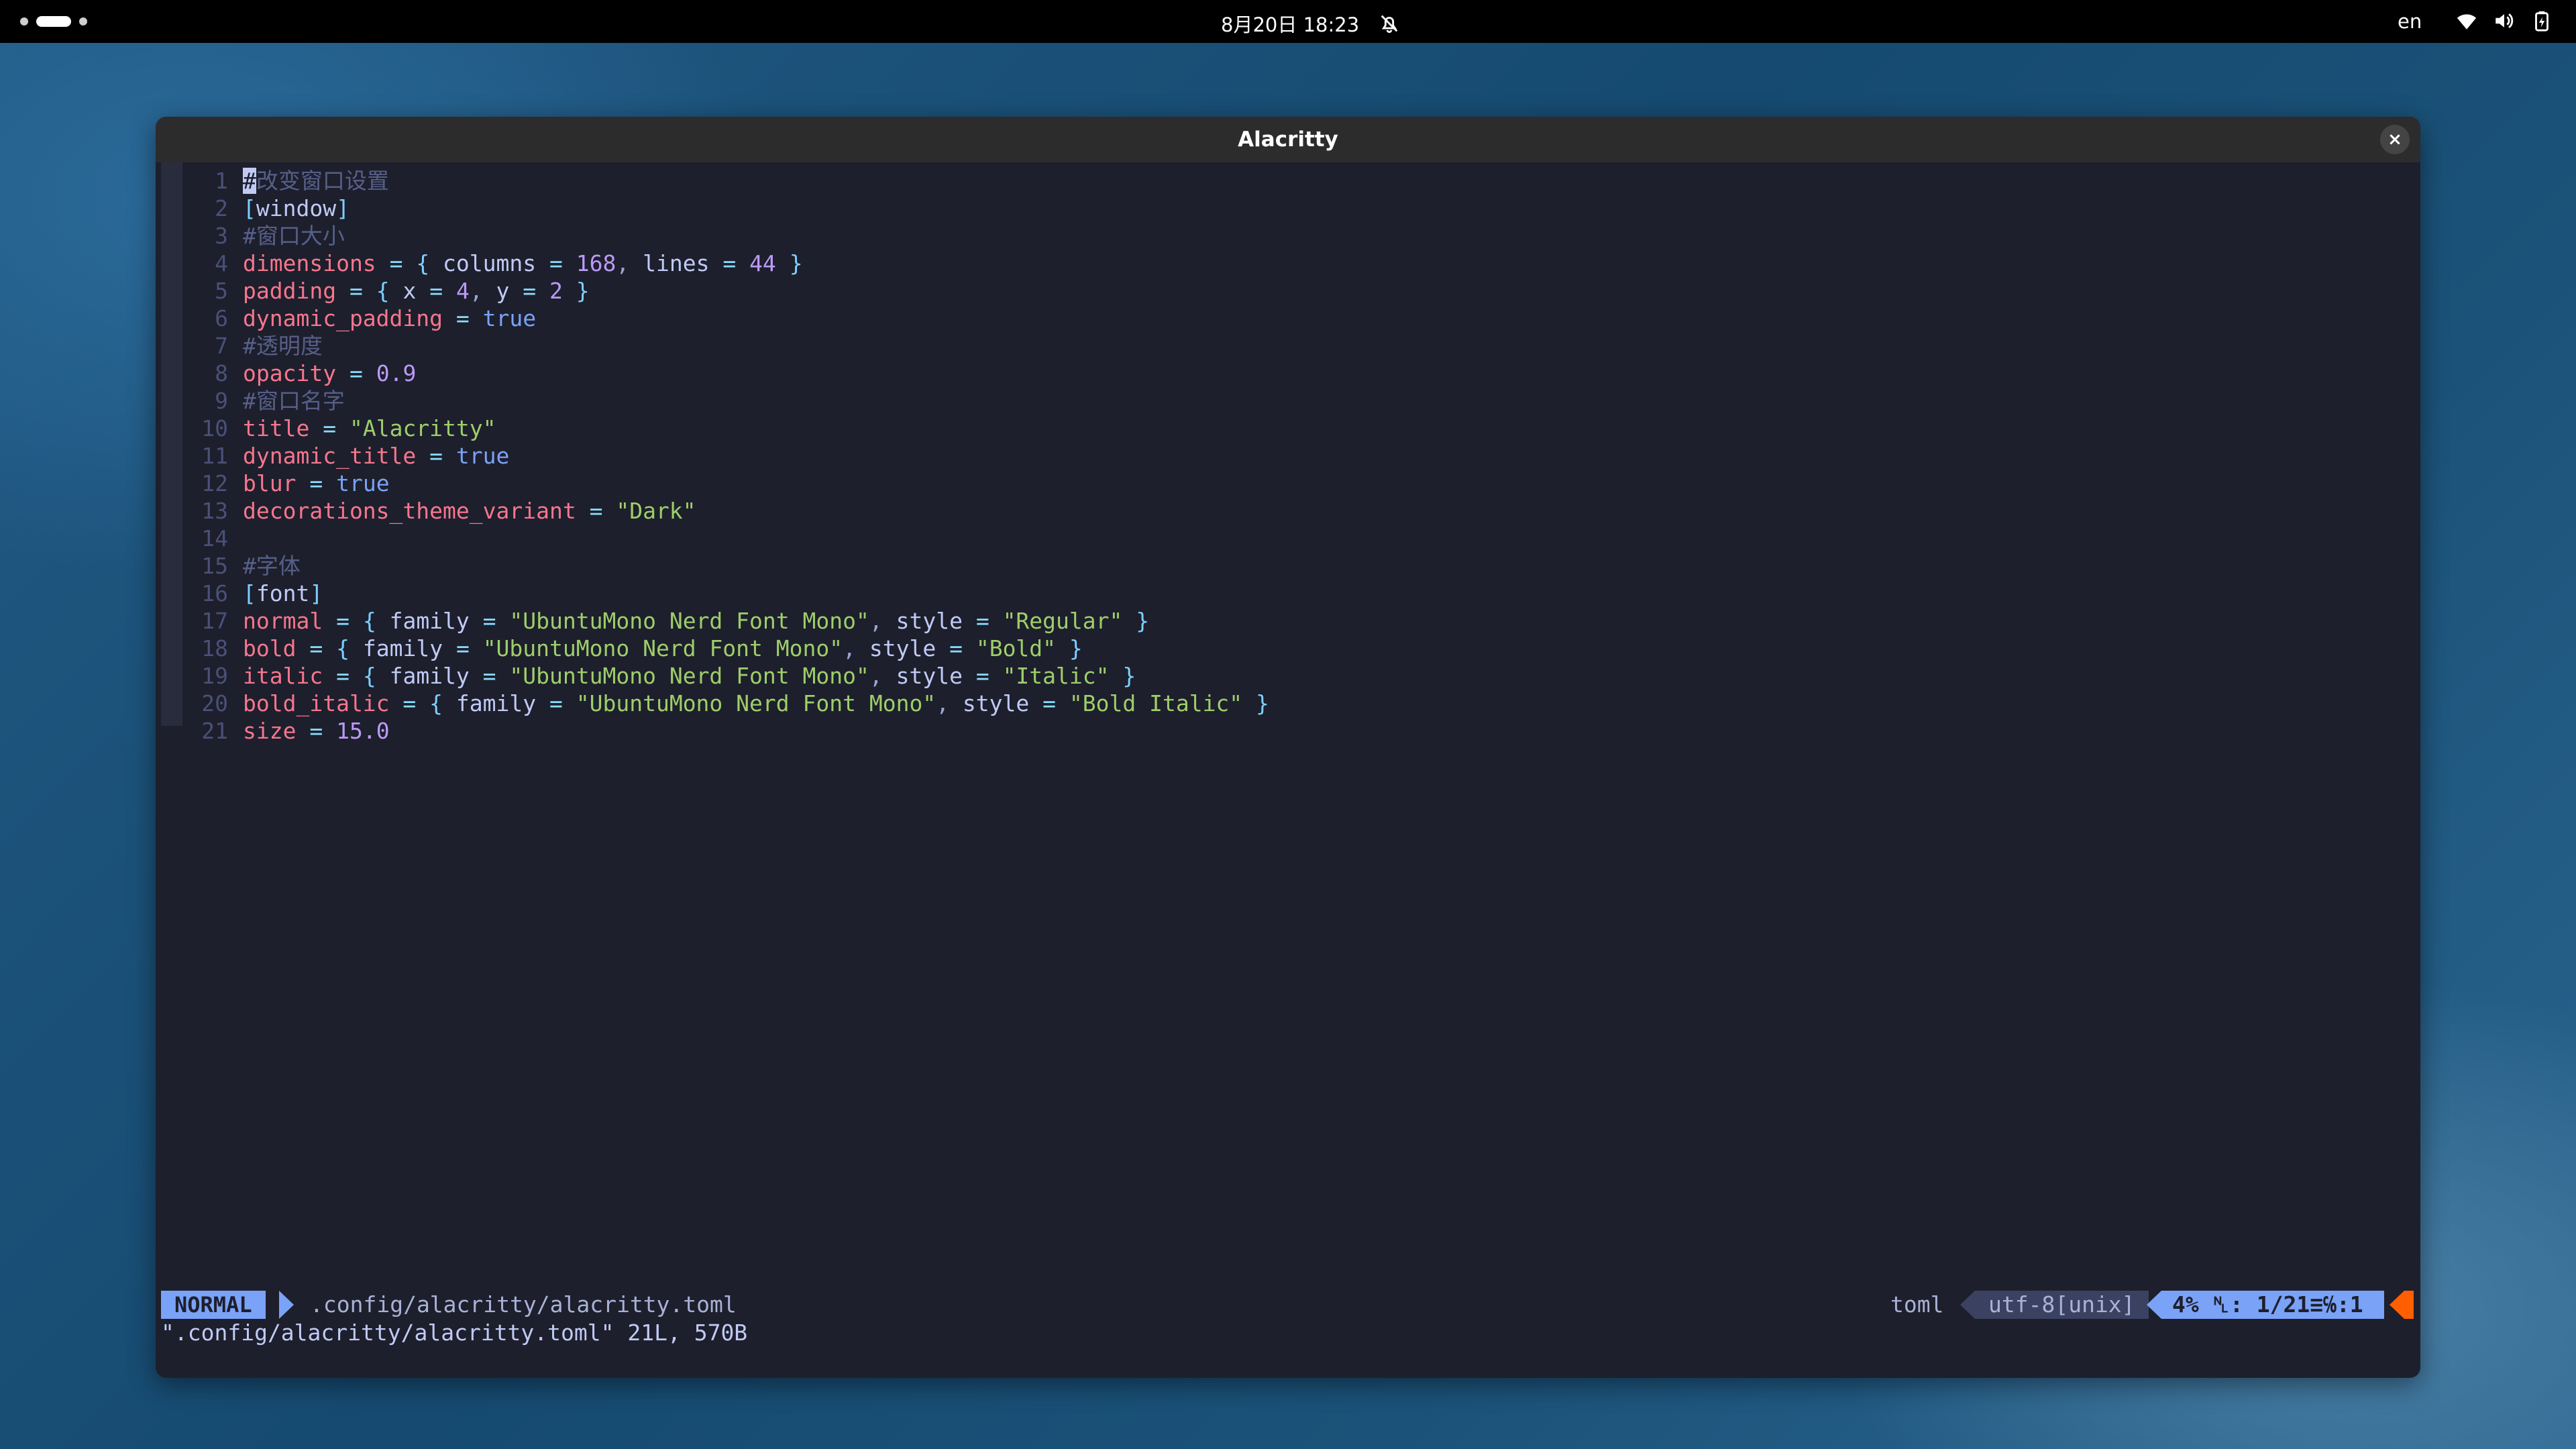 Image resolution: width=2576 pixels, height=1449 pixels. Describe the element at coordinates (286, 1305) in the screenshot. I see `mode-separator` at that location.